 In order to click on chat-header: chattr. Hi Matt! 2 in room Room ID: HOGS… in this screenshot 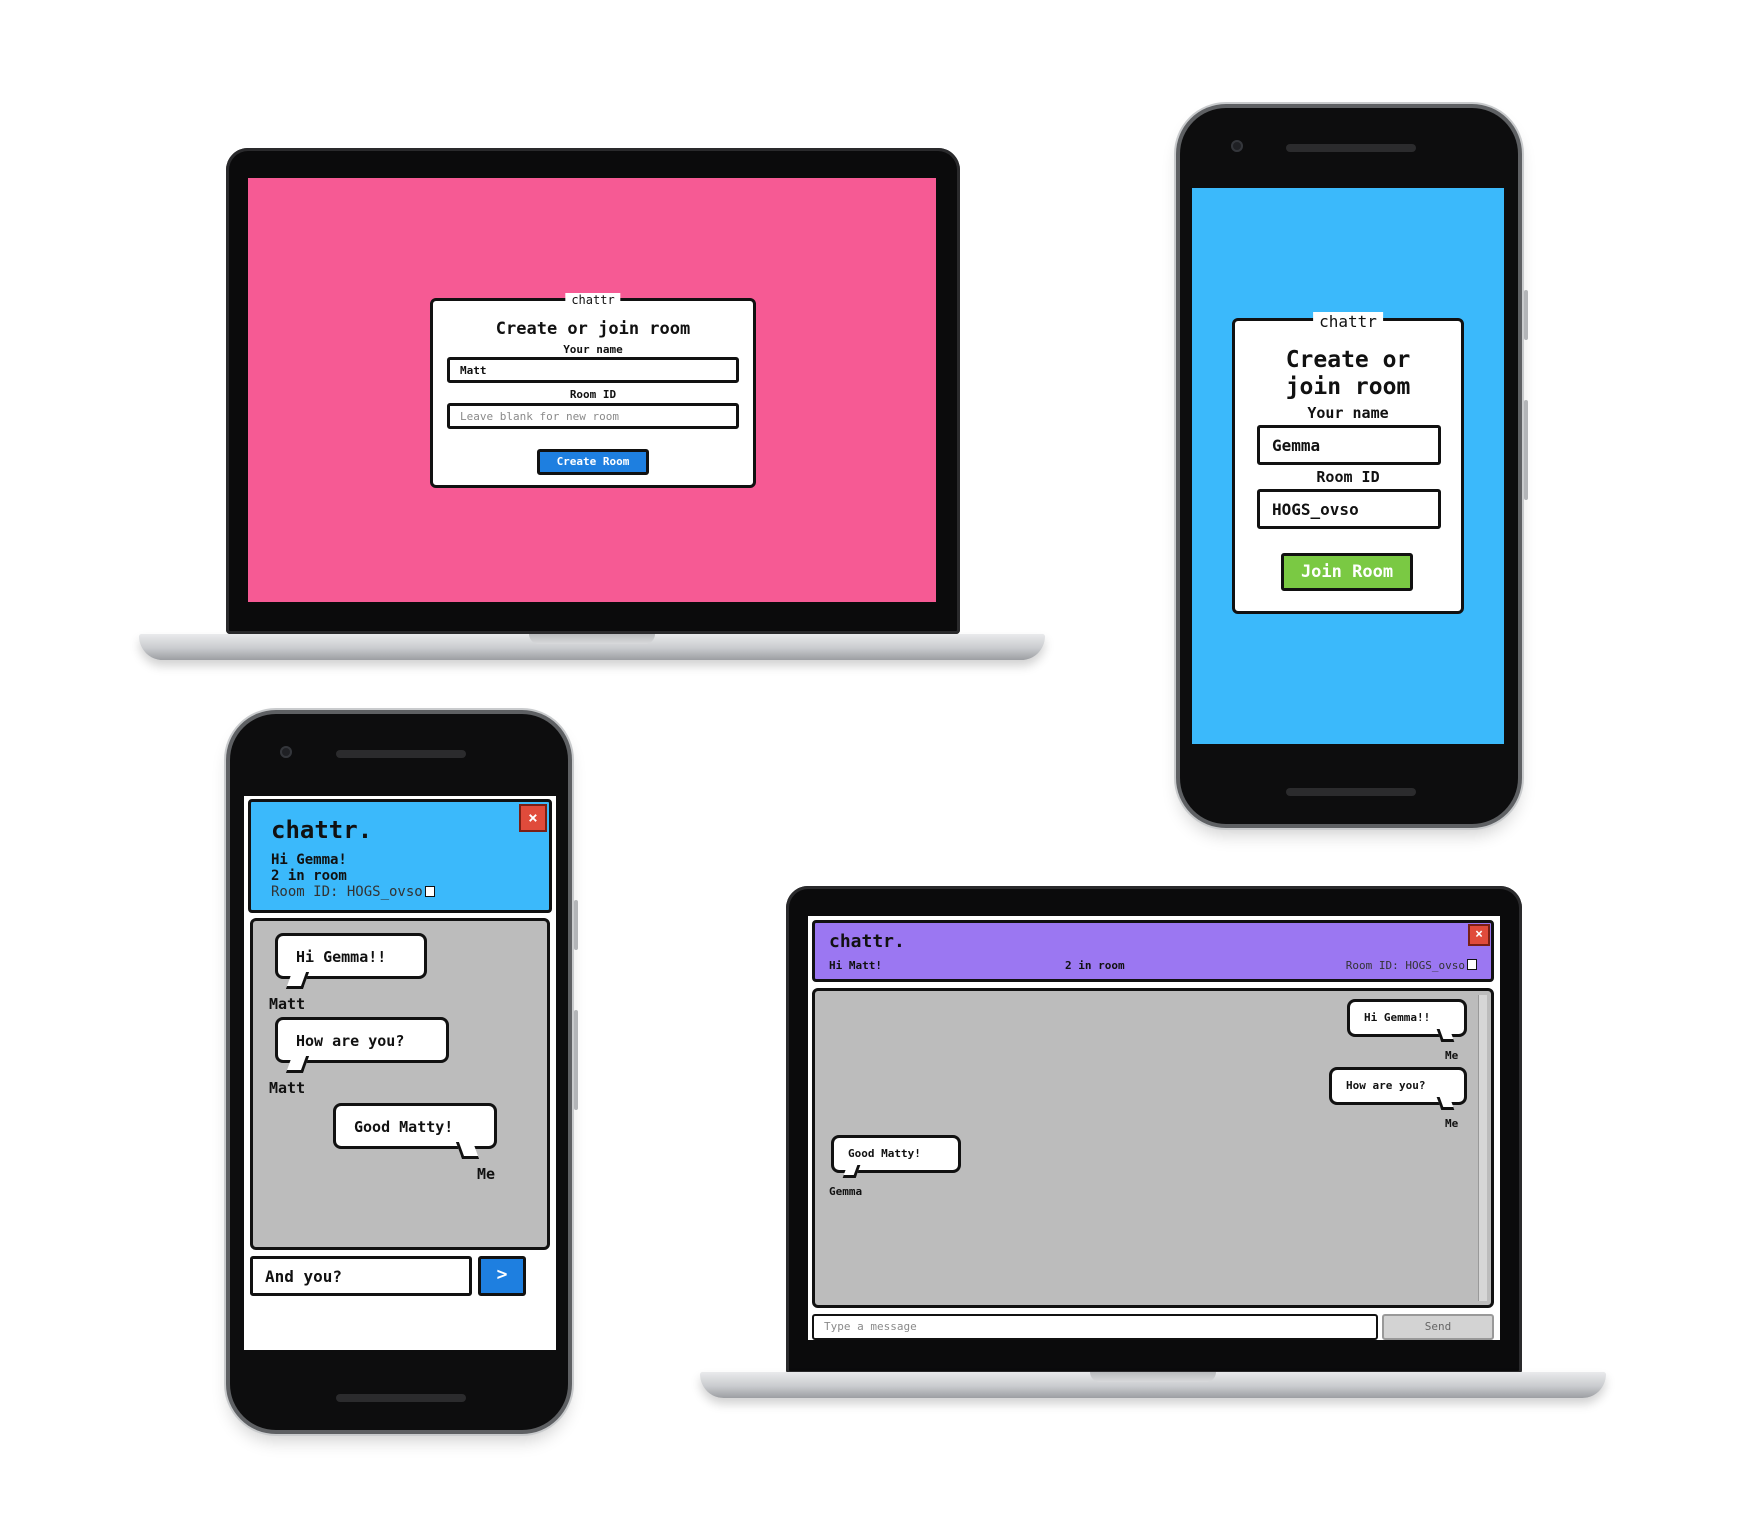, I will do `click(1153, 951)`.